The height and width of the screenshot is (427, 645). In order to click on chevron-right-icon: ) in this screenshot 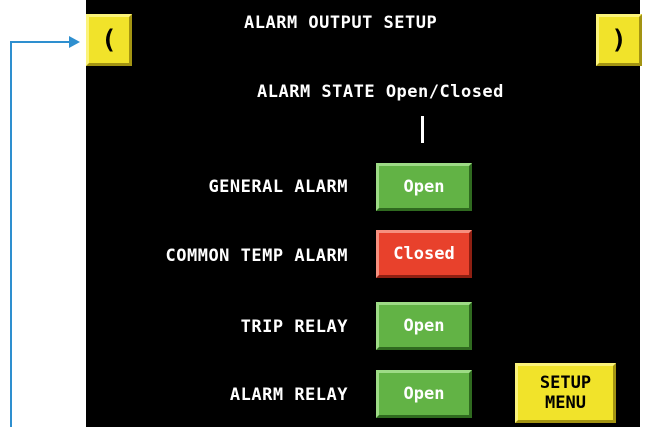, I will do `click(619, 40)`.